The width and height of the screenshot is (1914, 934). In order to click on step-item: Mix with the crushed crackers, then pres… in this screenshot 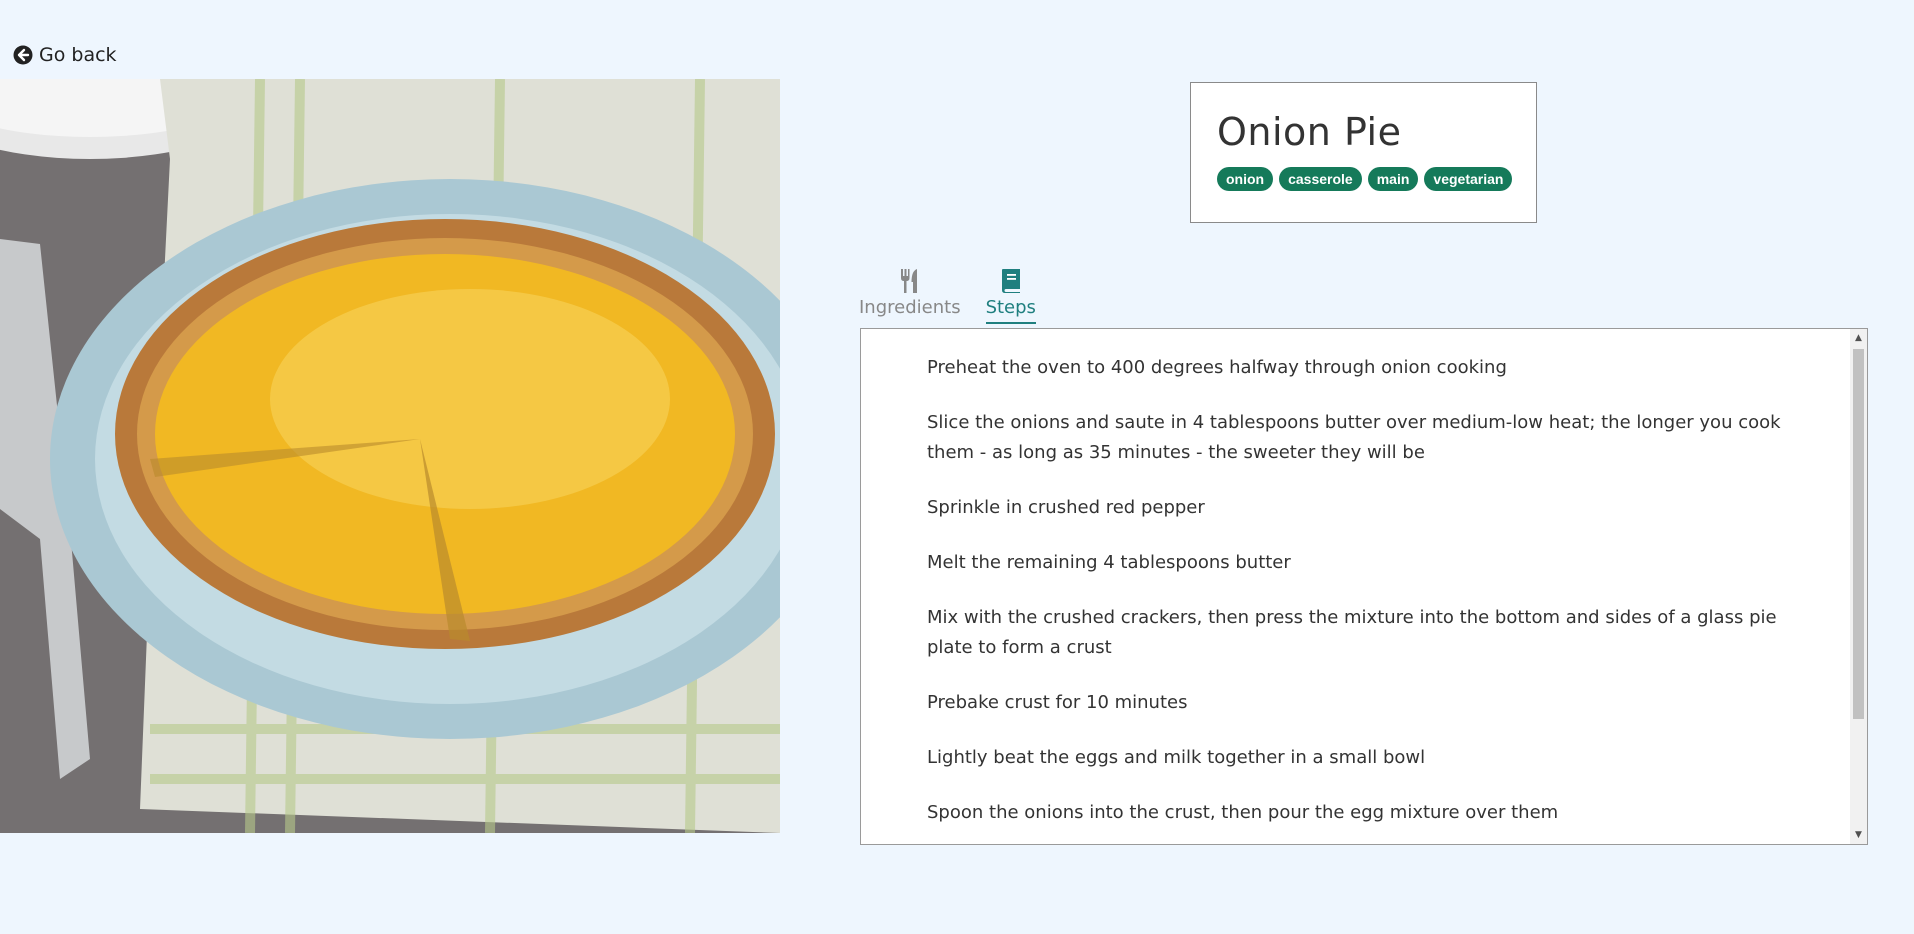, I will do `click(1352, 632)`.